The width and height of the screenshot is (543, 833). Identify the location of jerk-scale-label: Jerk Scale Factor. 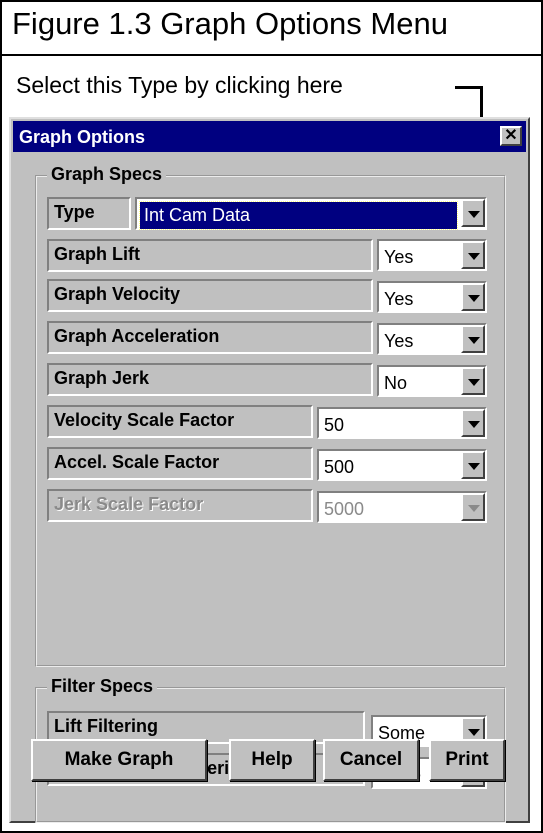
(180, 505).